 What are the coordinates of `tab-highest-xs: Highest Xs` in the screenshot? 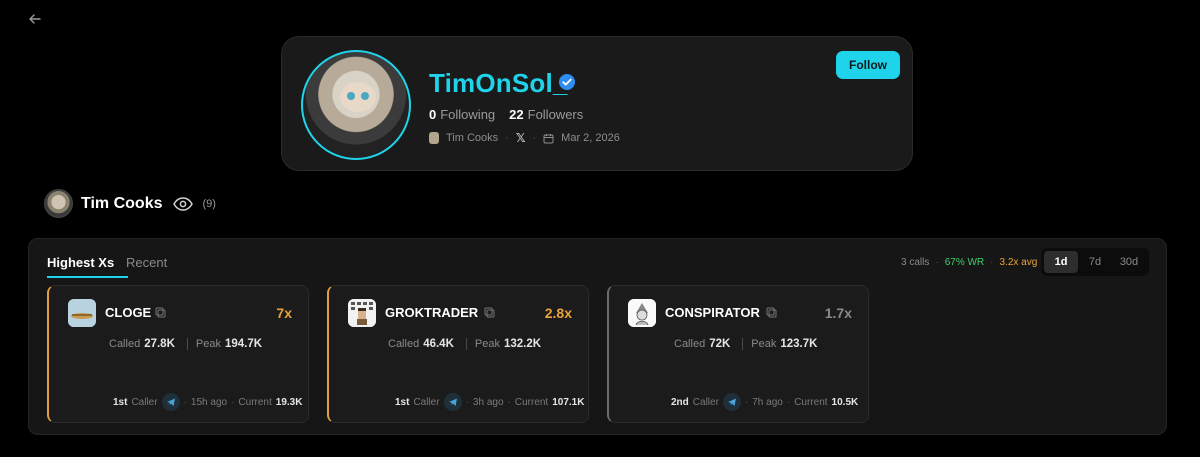 It's located at (80, 262).